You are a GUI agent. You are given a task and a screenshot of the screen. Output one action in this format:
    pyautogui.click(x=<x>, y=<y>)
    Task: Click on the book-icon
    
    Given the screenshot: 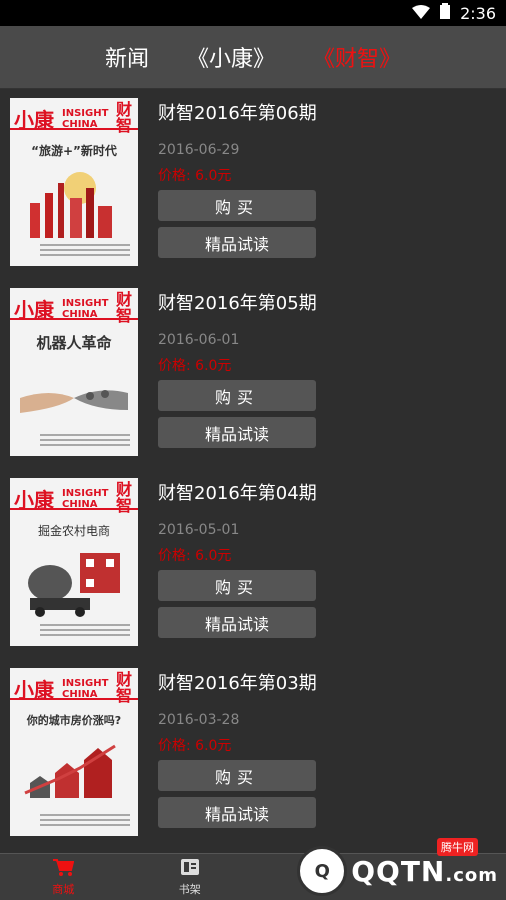 What is the action you would take?
    pyautogui.click(x=190, y=868)
    